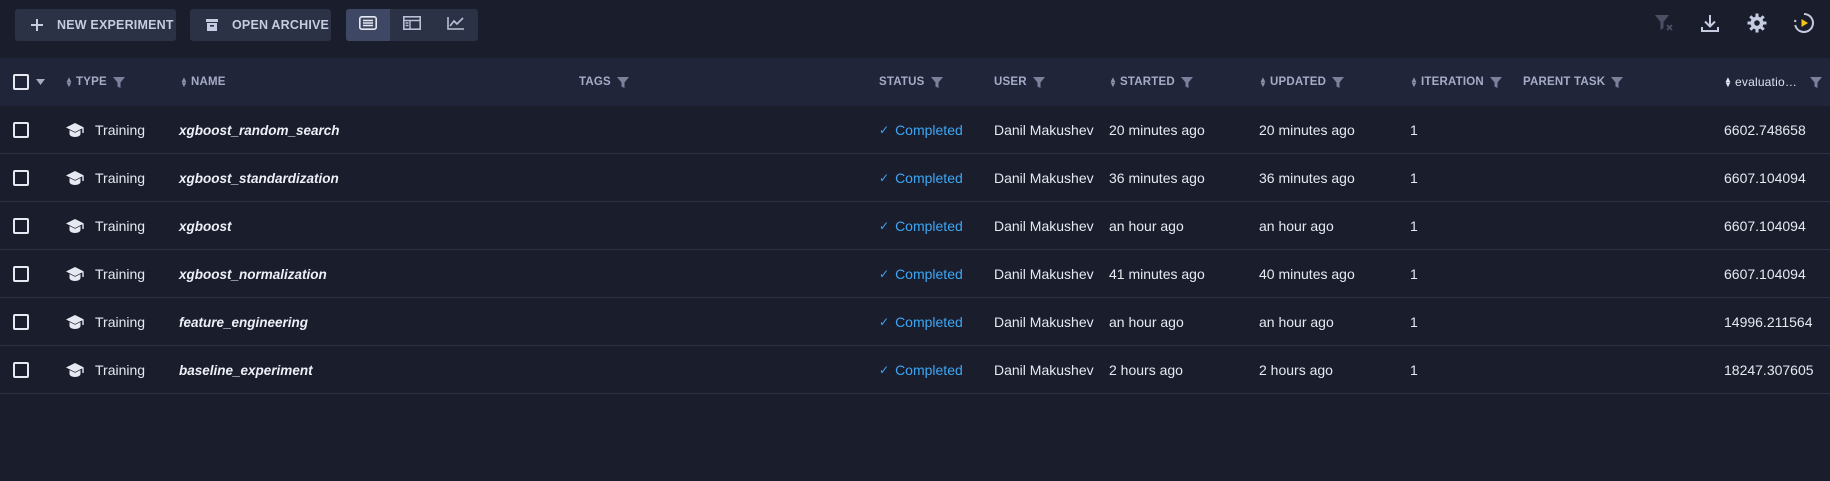 The height and width of the screenshot is (481, 1830). I want to click on experiment-name: xgboost, so click(205, 226).